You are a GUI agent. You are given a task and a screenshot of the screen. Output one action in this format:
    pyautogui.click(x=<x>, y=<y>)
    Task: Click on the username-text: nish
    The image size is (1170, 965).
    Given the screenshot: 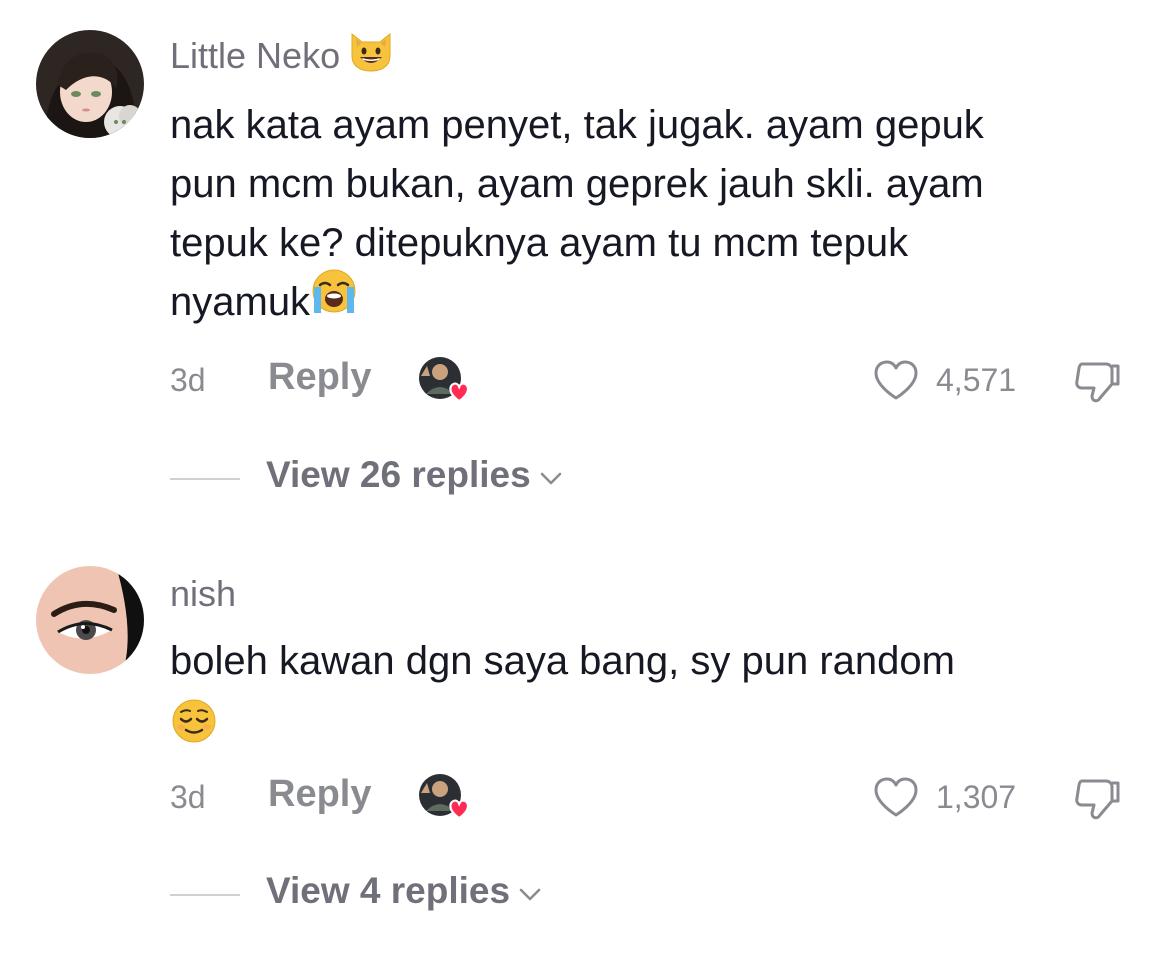 What is the action you would take?
    pyautogui.click(x=203, y=593)
    